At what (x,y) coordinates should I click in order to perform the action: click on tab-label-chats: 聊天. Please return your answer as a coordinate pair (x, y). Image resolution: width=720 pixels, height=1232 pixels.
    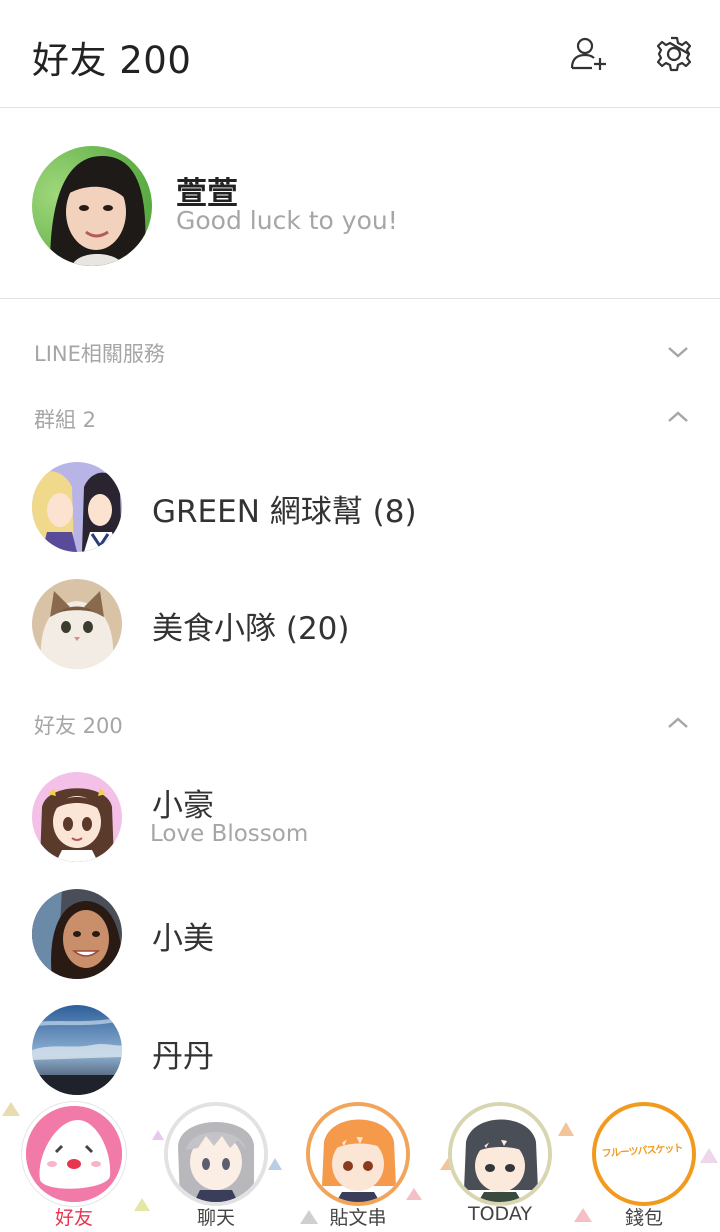
    Looking at the image, I should click on (215, 1218).